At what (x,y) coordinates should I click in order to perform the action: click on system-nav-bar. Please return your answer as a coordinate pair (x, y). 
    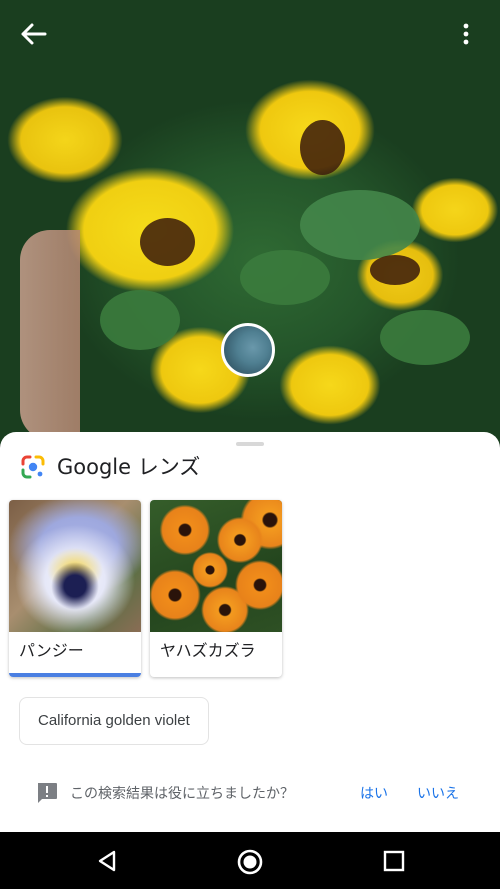
    Looking at the image, I should click on (250, 860).